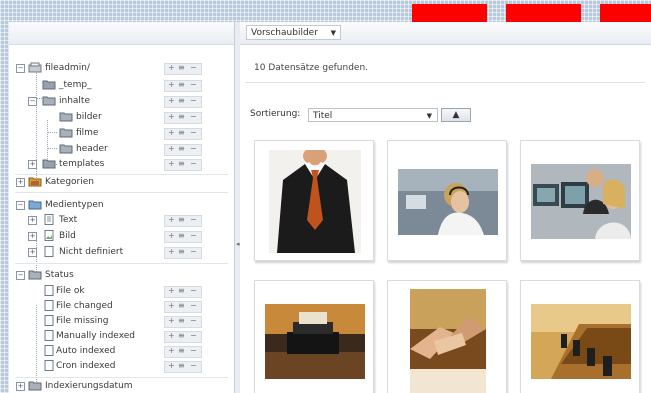  Describe the element at coordinates (119, 236) in the screenshot. I see `tree-item-bild: + Bild + ≡ −` at that location.